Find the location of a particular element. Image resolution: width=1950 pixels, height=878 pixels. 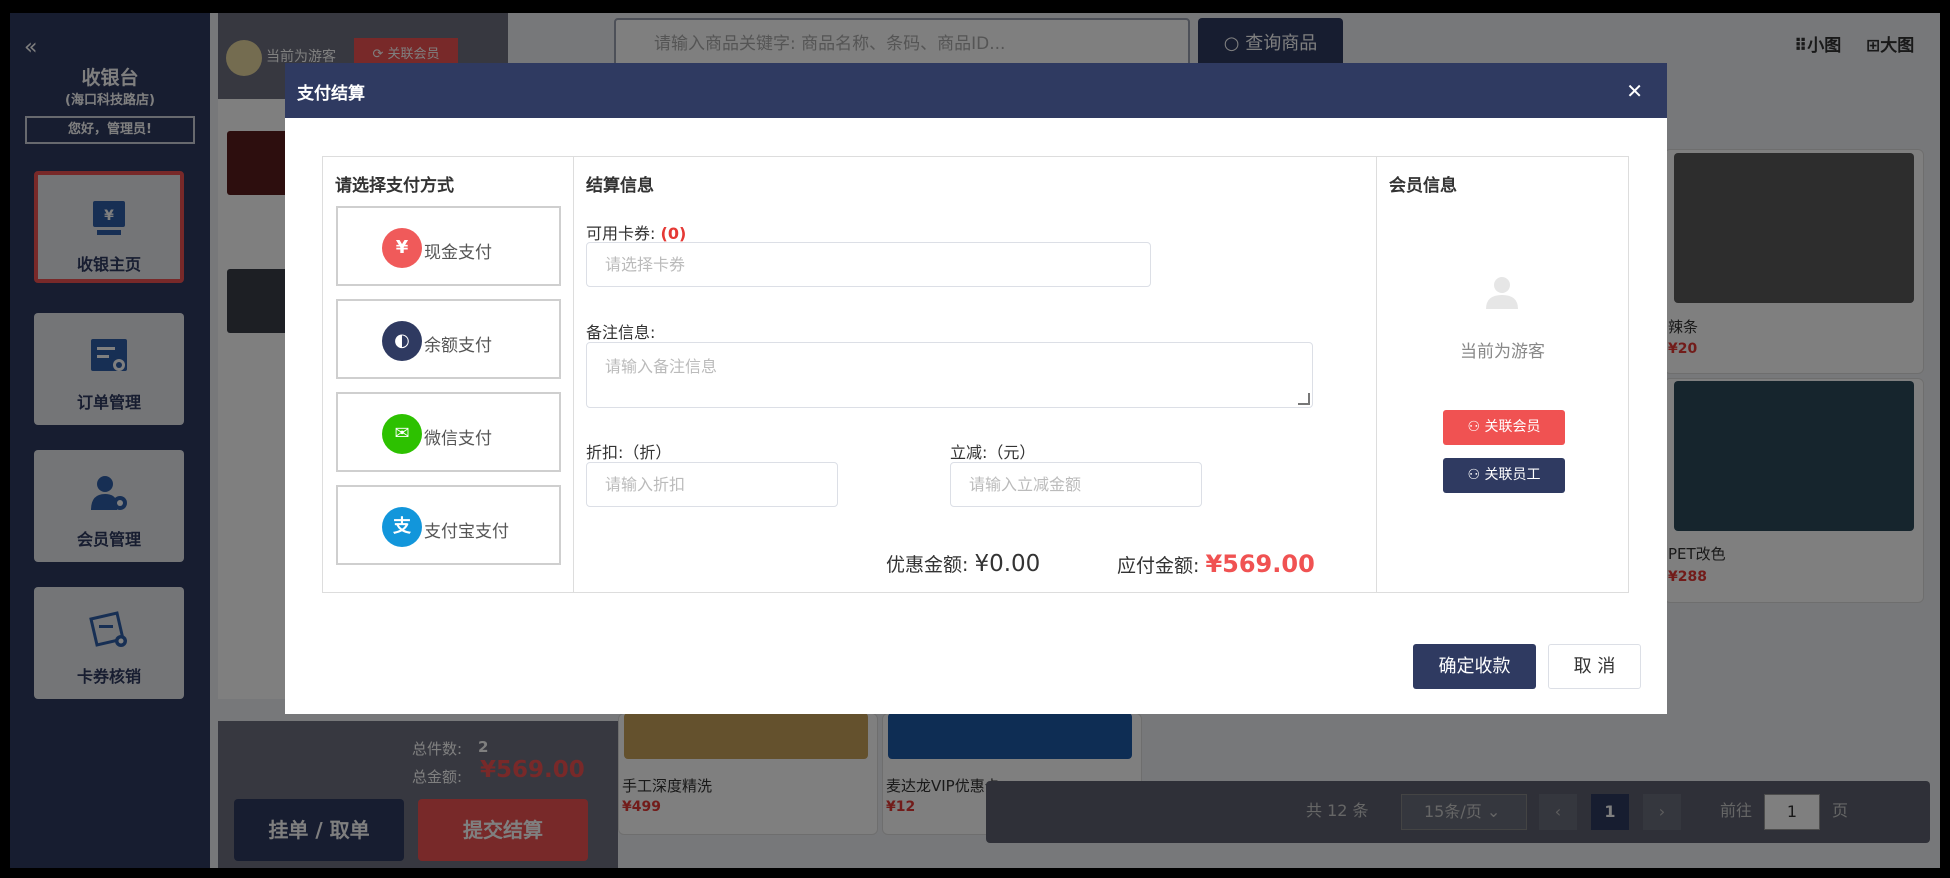

pay-method-label: 支付宝支付 is located at coordinates (466, 532).